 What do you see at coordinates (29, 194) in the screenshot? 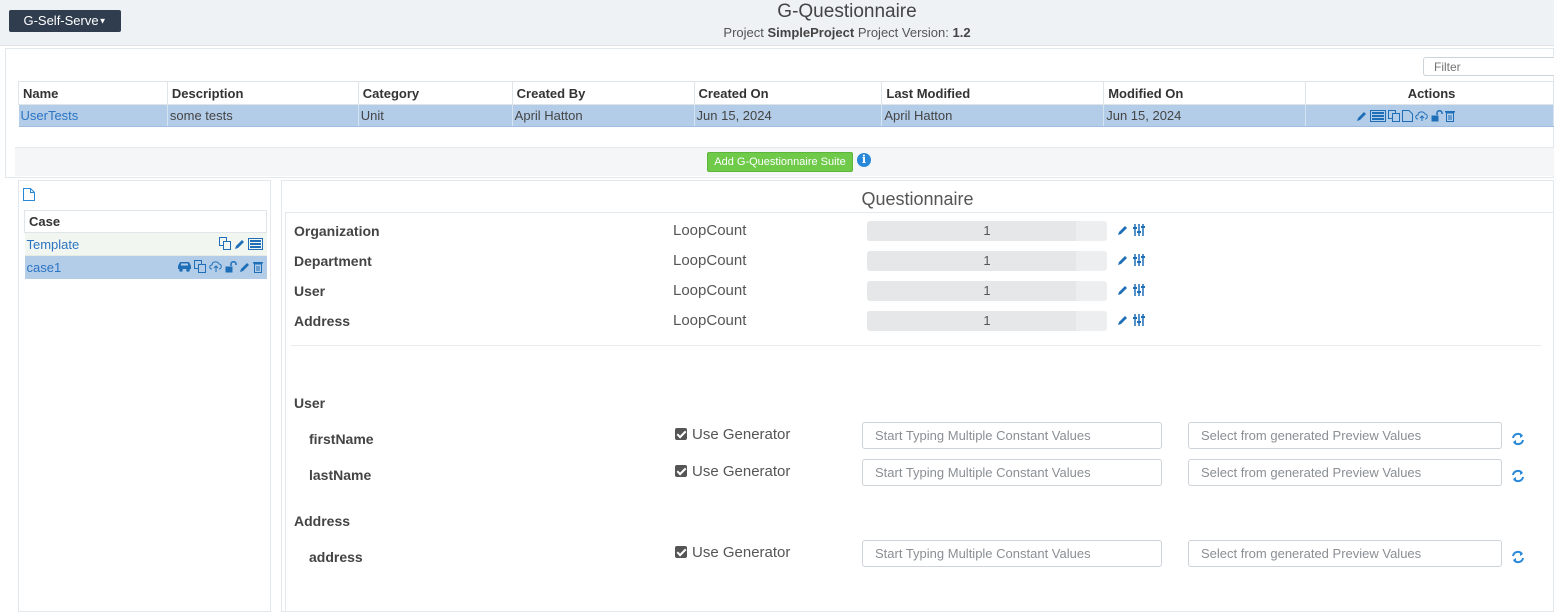
I see `new-case-file-icon` at bounding box center [29, 194].